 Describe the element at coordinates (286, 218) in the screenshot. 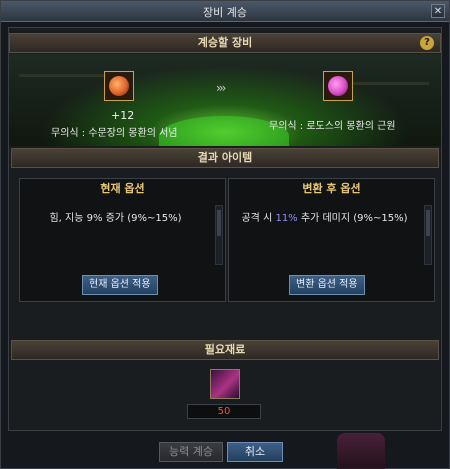

I see `converted-option-highlight: 11%` at that location.